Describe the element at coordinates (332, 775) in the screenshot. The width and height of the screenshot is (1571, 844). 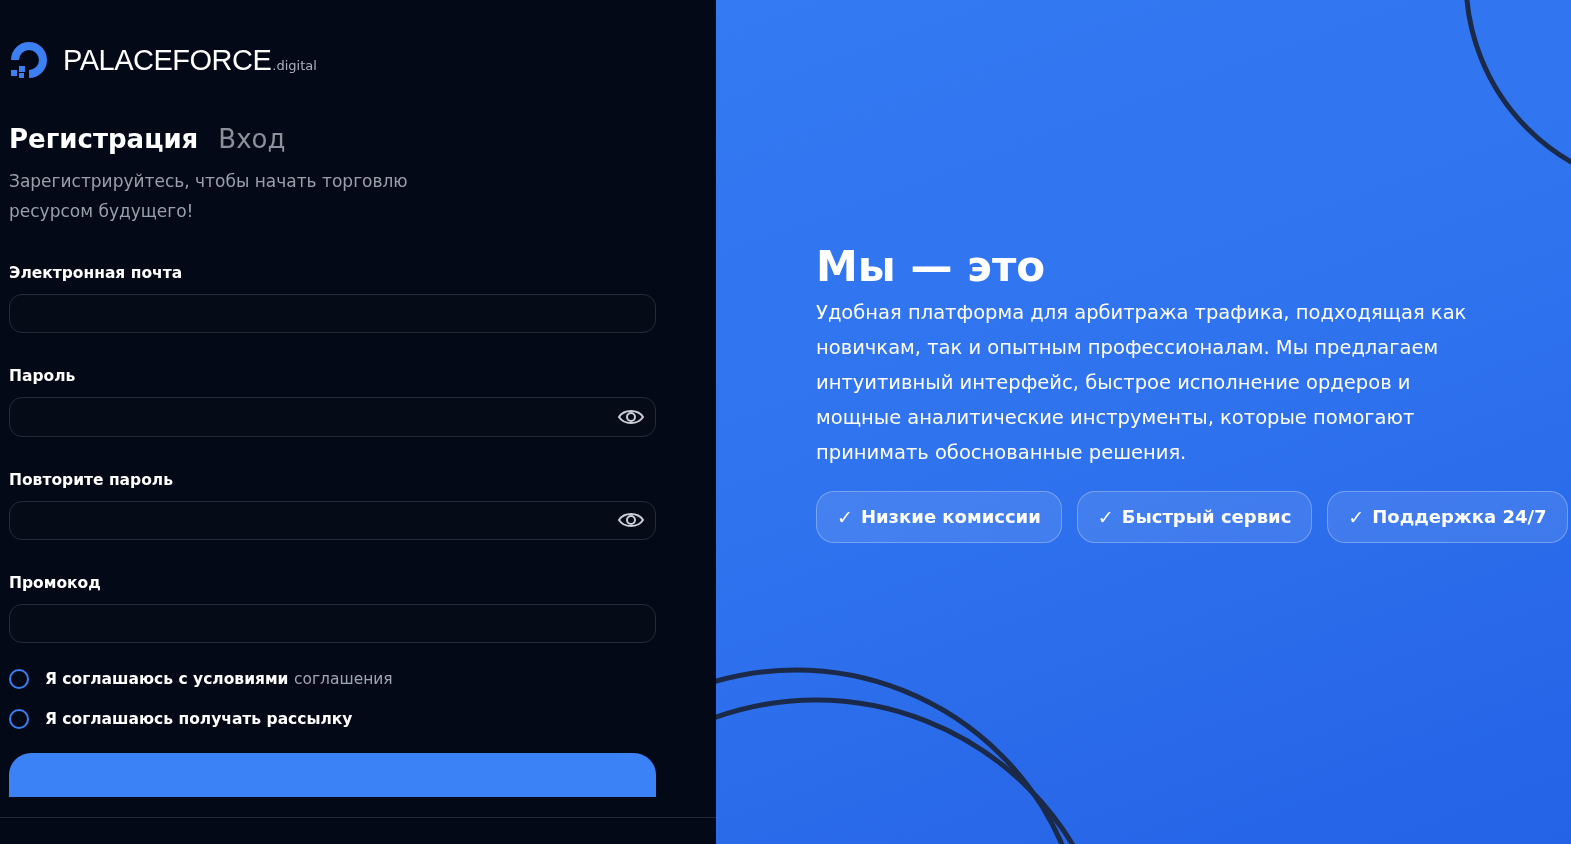
I see `submit-button` at that location.